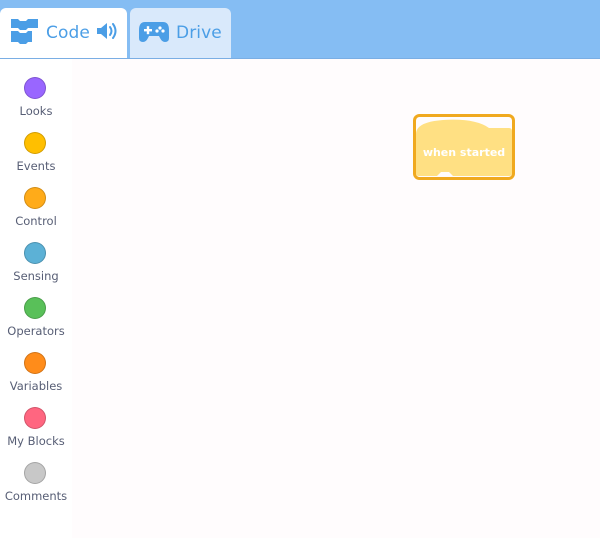  I want to click on category-operators: Operators, so click(36, 312).